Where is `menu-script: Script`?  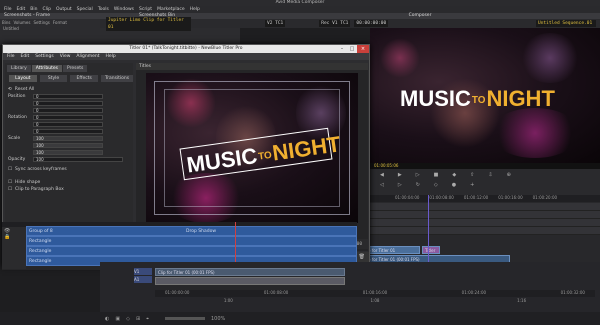 menu-script: Script is located at coordinates (145, 9).